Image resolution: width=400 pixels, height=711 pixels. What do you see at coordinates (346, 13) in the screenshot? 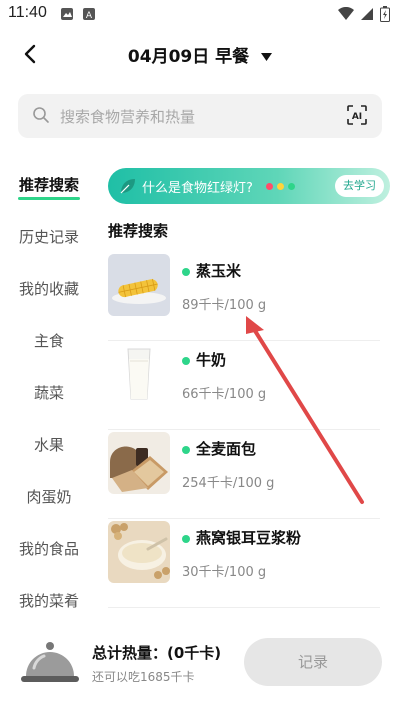
I see `wifi-icon` at bounding box center [346, 13].